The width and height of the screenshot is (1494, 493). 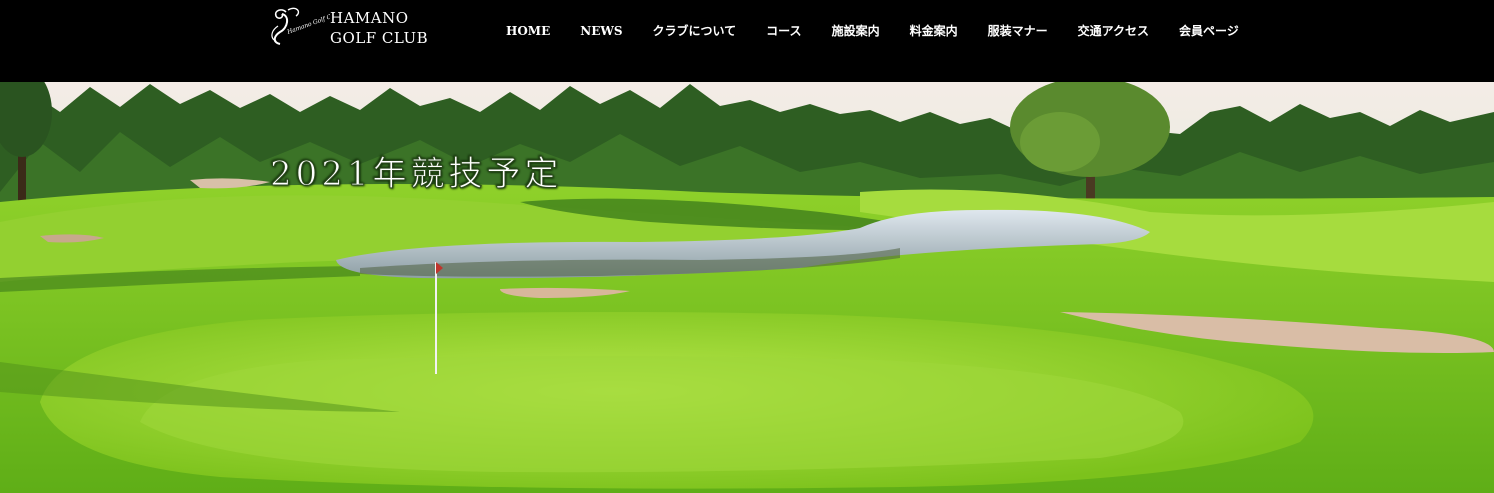 I want to click on club-name-line1: HAMANO, so click(x=369, y=18).